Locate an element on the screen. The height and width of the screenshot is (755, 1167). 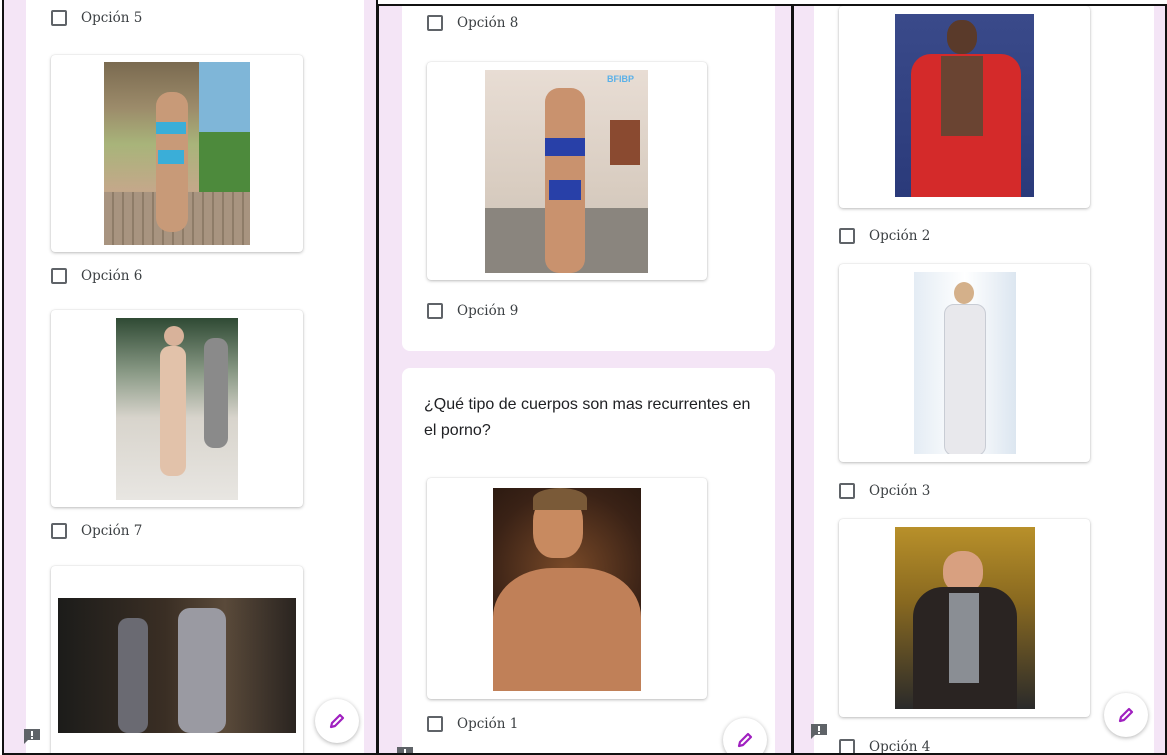
red-suit-man-photo is located at coordinates (964, 105).